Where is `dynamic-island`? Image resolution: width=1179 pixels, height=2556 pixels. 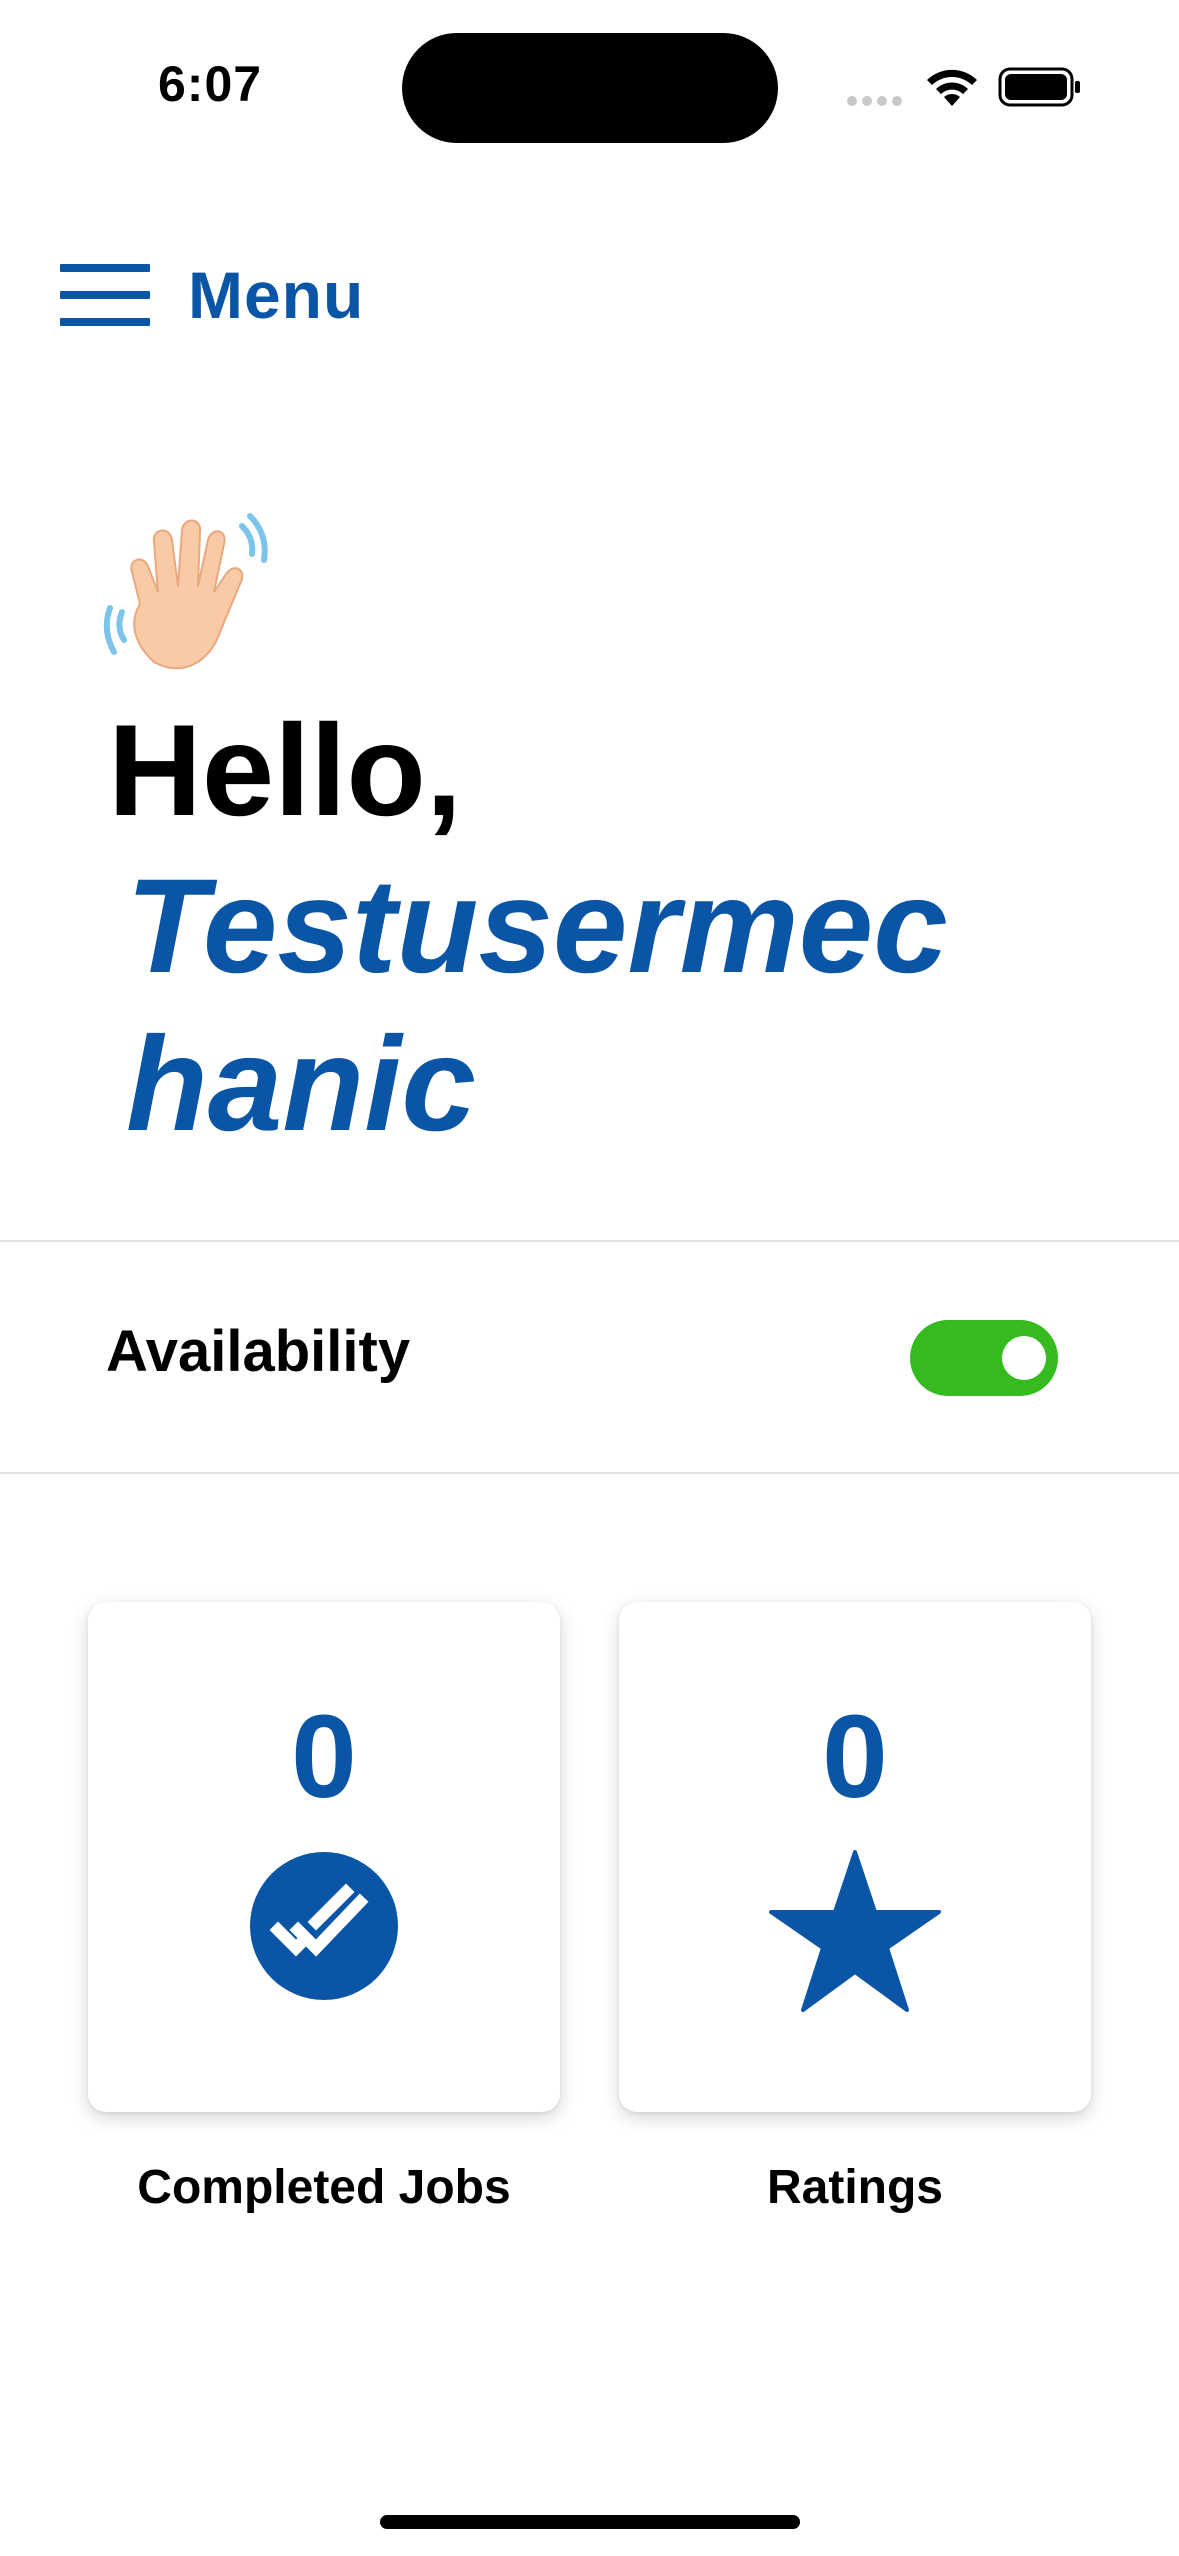
dynamic-island is located at coordinates (590, 88).